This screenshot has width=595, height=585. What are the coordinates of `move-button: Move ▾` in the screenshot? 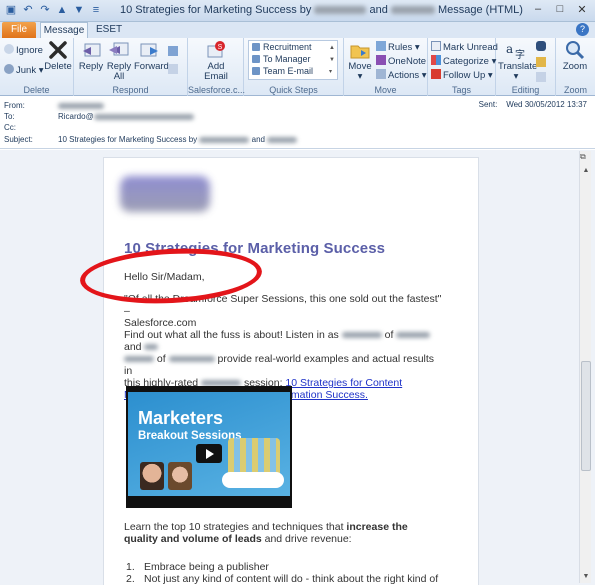 It's located at (360, 61).